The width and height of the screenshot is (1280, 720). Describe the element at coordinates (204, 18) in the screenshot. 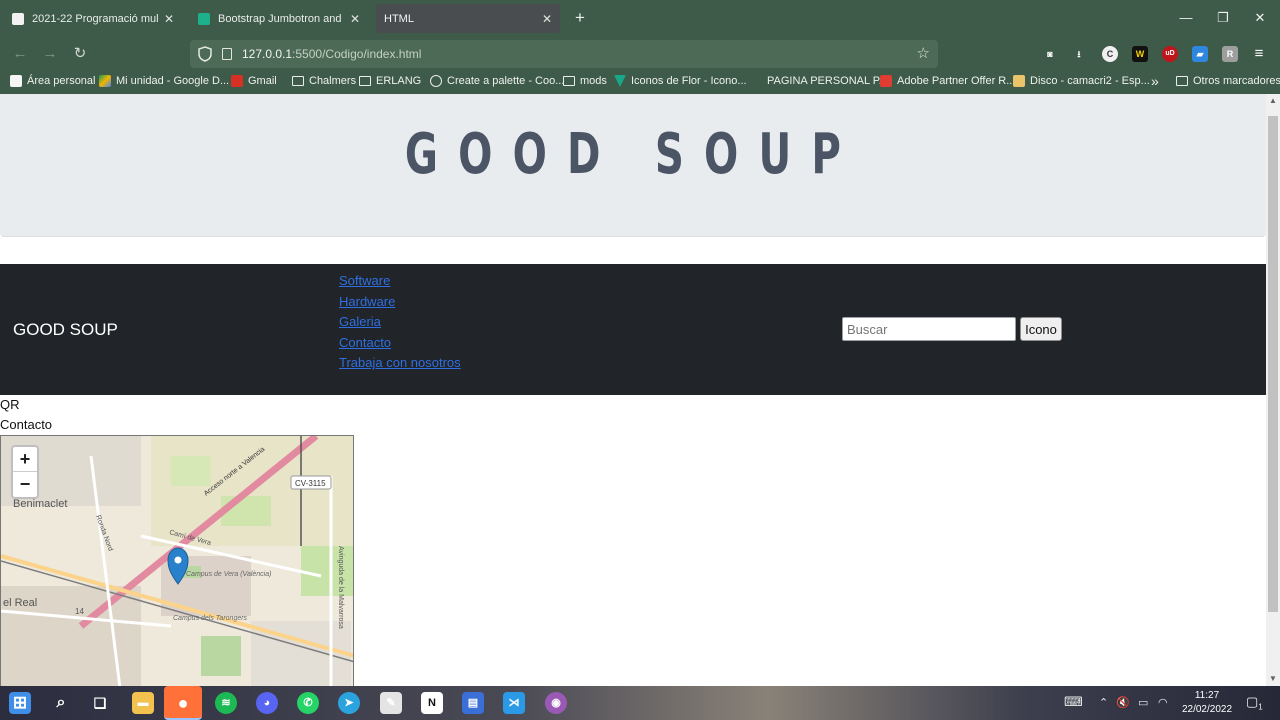

I see `bootstrap-favicon-icon` at that location.